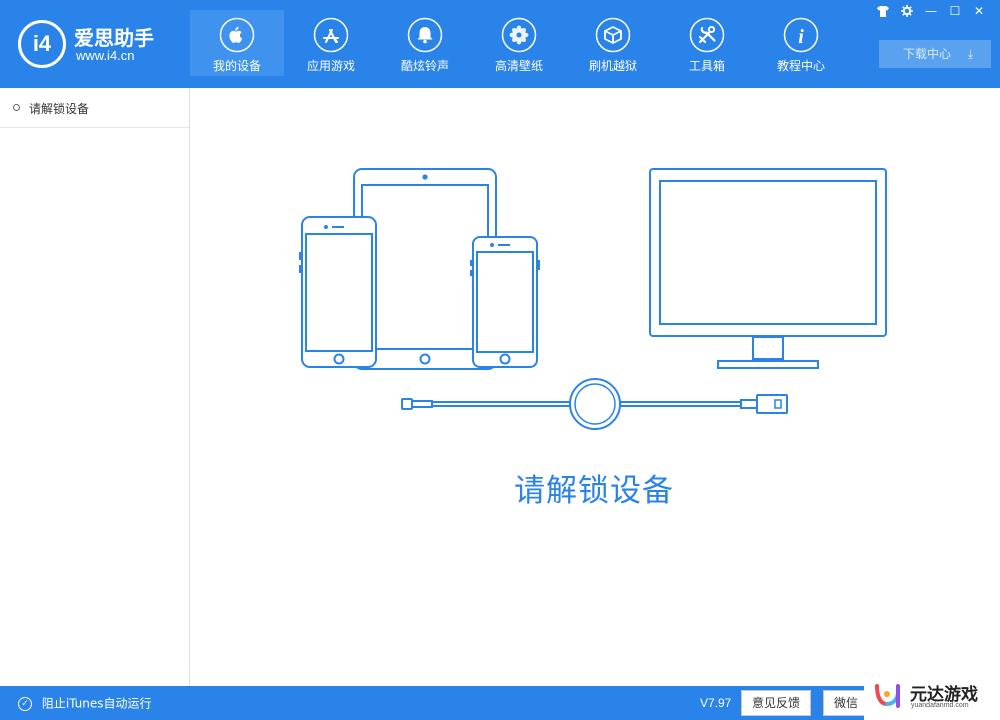 This screenshot has height=720, width=1000. I want to click on app-logo: i4 爱思助手 www.i4.cn, so click(98, 44).